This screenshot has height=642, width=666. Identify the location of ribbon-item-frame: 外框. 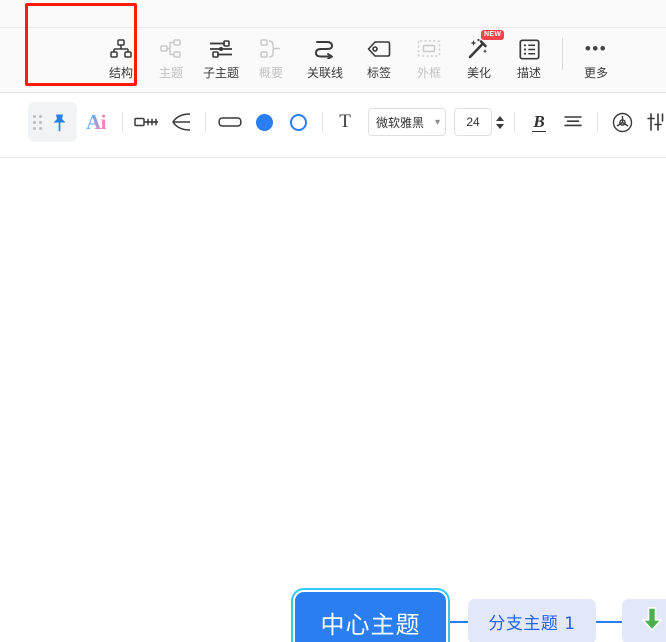
(429, 54).